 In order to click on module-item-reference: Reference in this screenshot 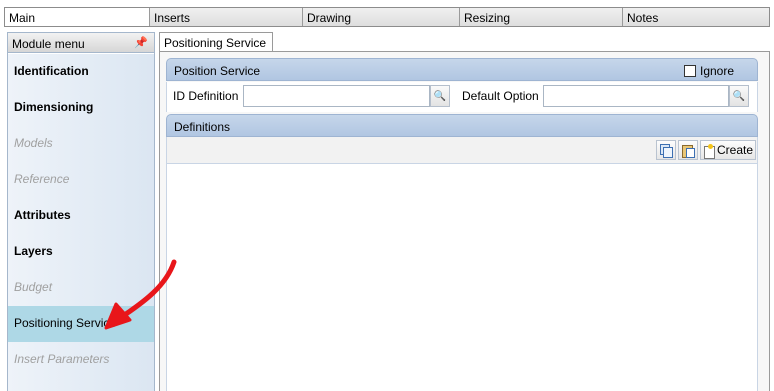, I will do `click(42, 179)`.